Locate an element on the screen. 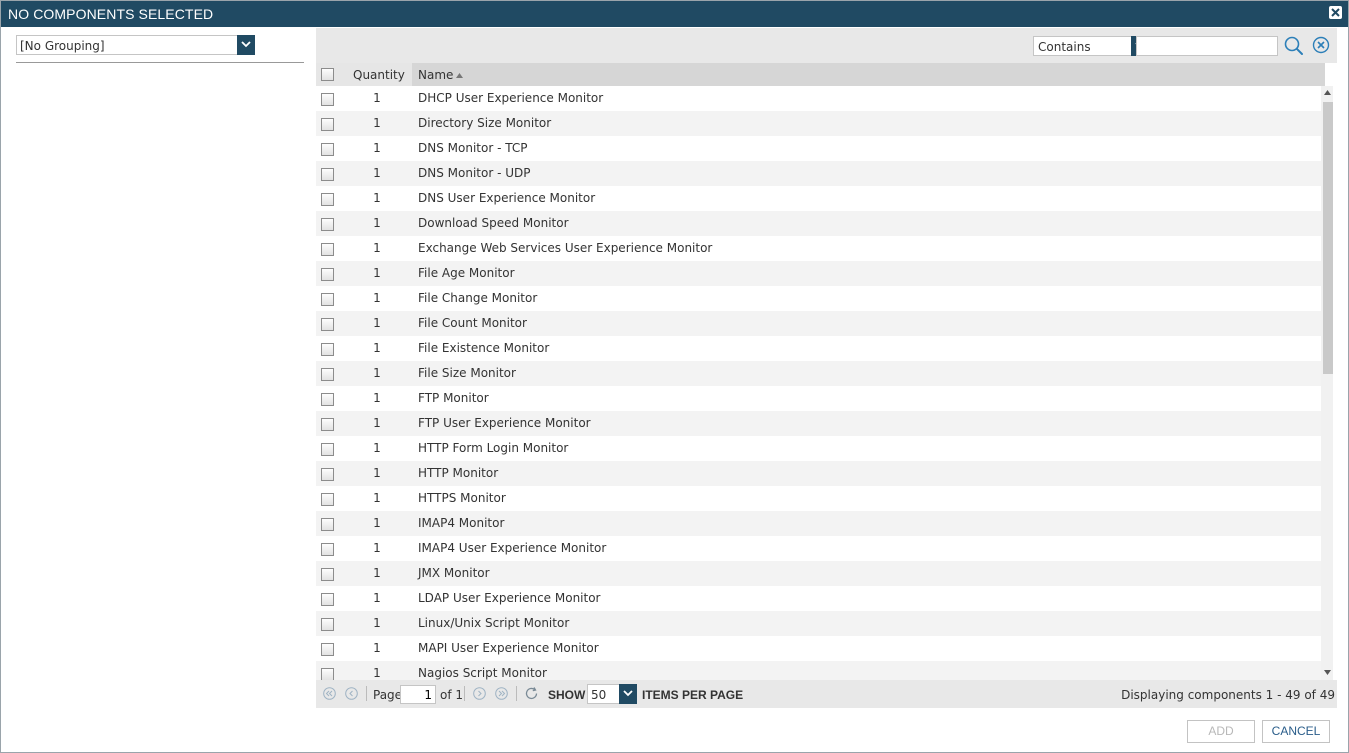 The image size is (1349, 753). select-all-checkbox-cell is located at coordinates (327, 74).